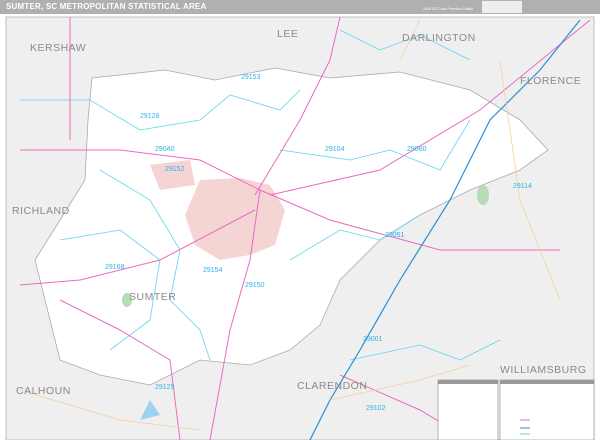  What do you see at coordinates (373, 339) in the screenshot?
I see `zip-label: 29001` at bounding box center [373, 339].